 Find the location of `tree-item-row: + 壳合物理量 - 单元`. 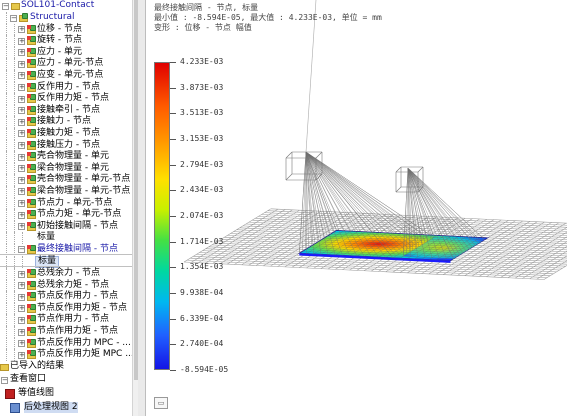

tree-item-row: + 壳合物理量 - 单元 is located at coordinates (66, 157).